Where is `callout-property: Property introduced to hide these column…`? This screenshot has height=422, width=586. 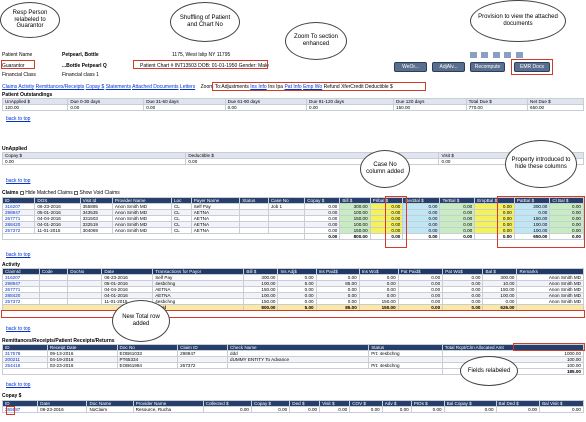
callout-property: Property introduced to hide these column… is located at coordinates (541, 164).